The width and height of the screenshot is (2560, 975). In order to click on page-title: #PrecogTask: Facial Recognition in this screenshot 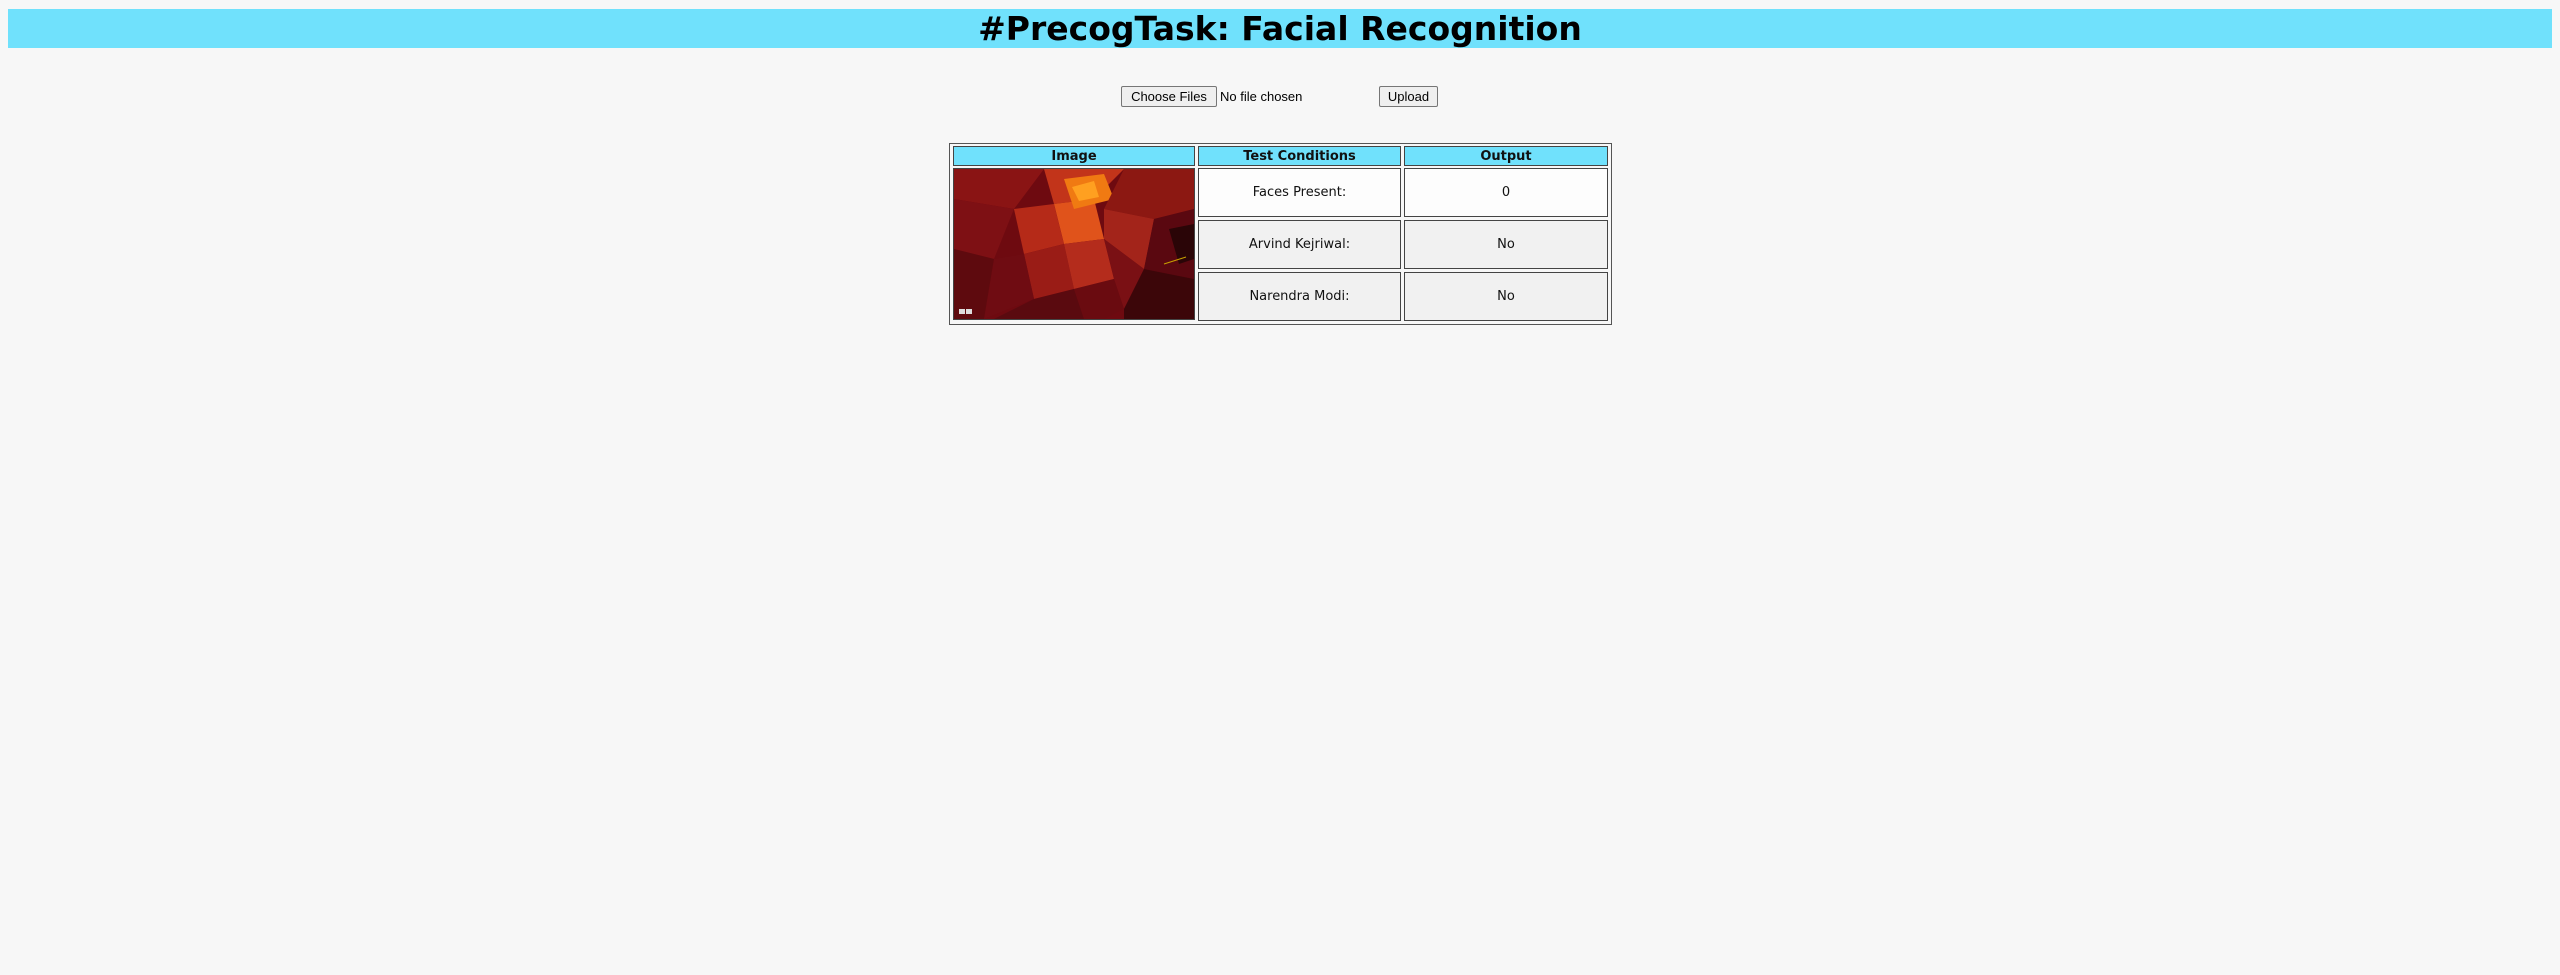, I will do `click(1280, 28)`.